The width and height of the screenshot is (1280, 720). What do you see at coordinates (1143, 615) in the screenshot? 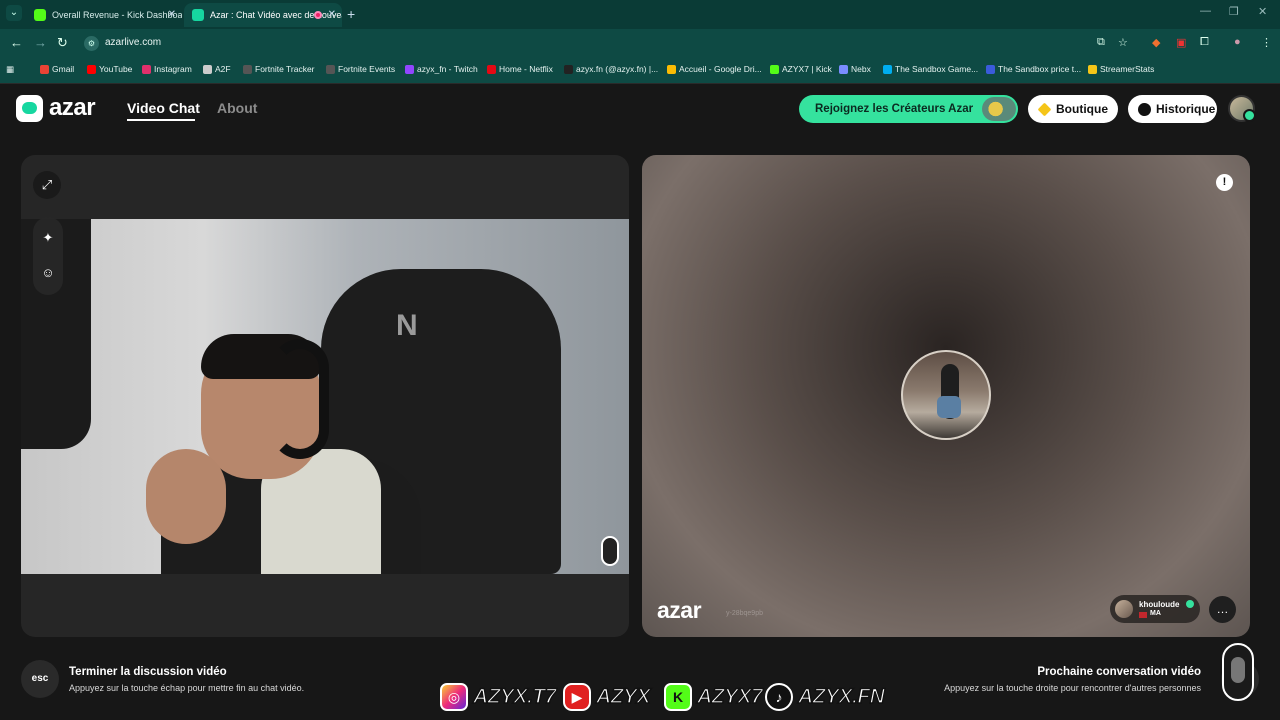
I see `flag-icon` at bounding box center [1143, 615].